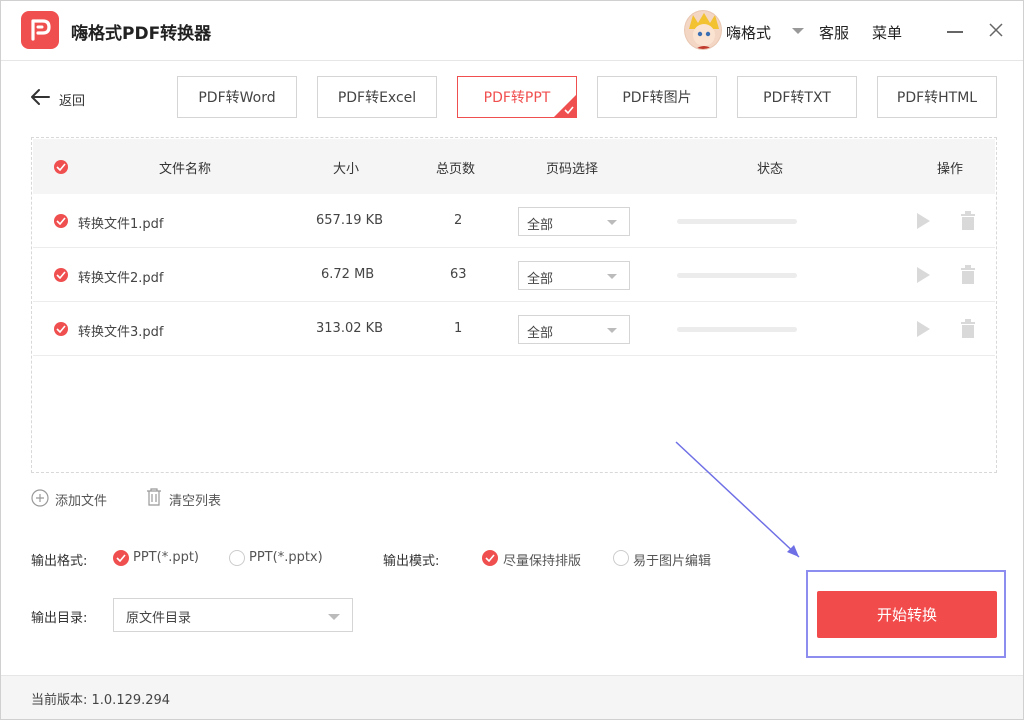  I want to click on header-file-name: 文件名称, so click(185, 169).